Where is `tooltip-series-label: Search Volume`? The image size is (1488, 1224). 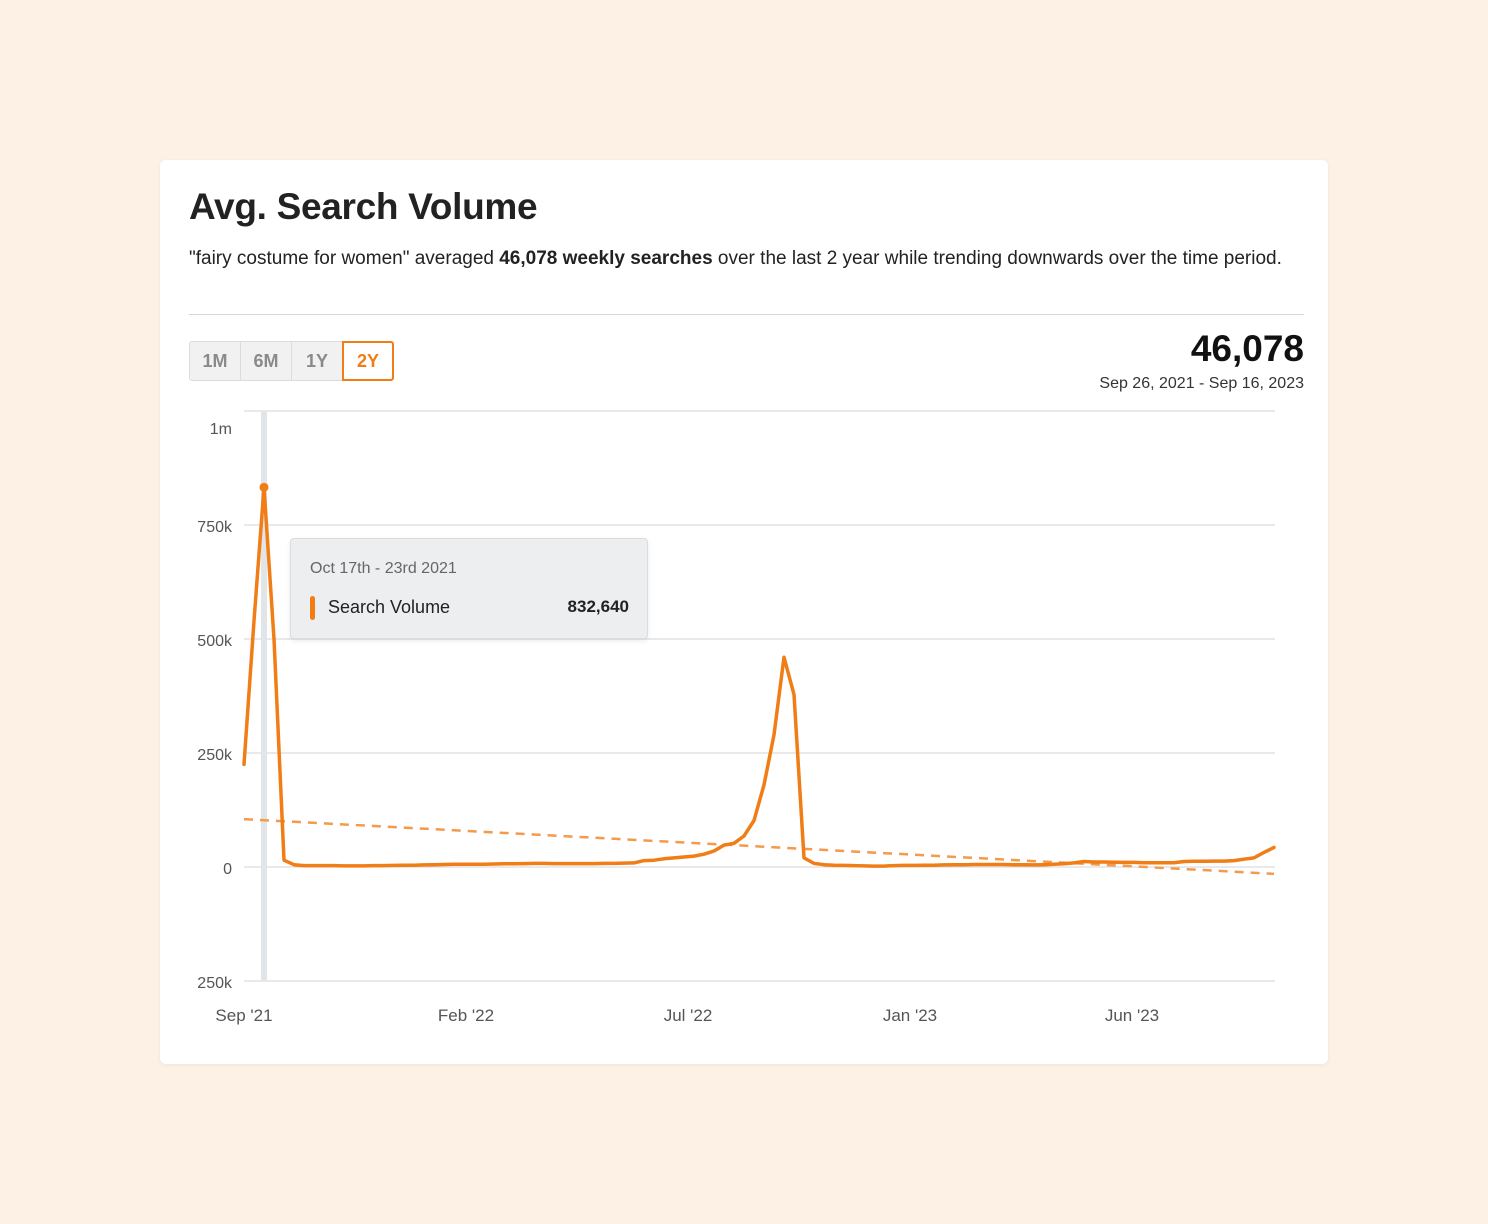 tooltip-series-label: Search Volume is located at coordinates (389, 607).